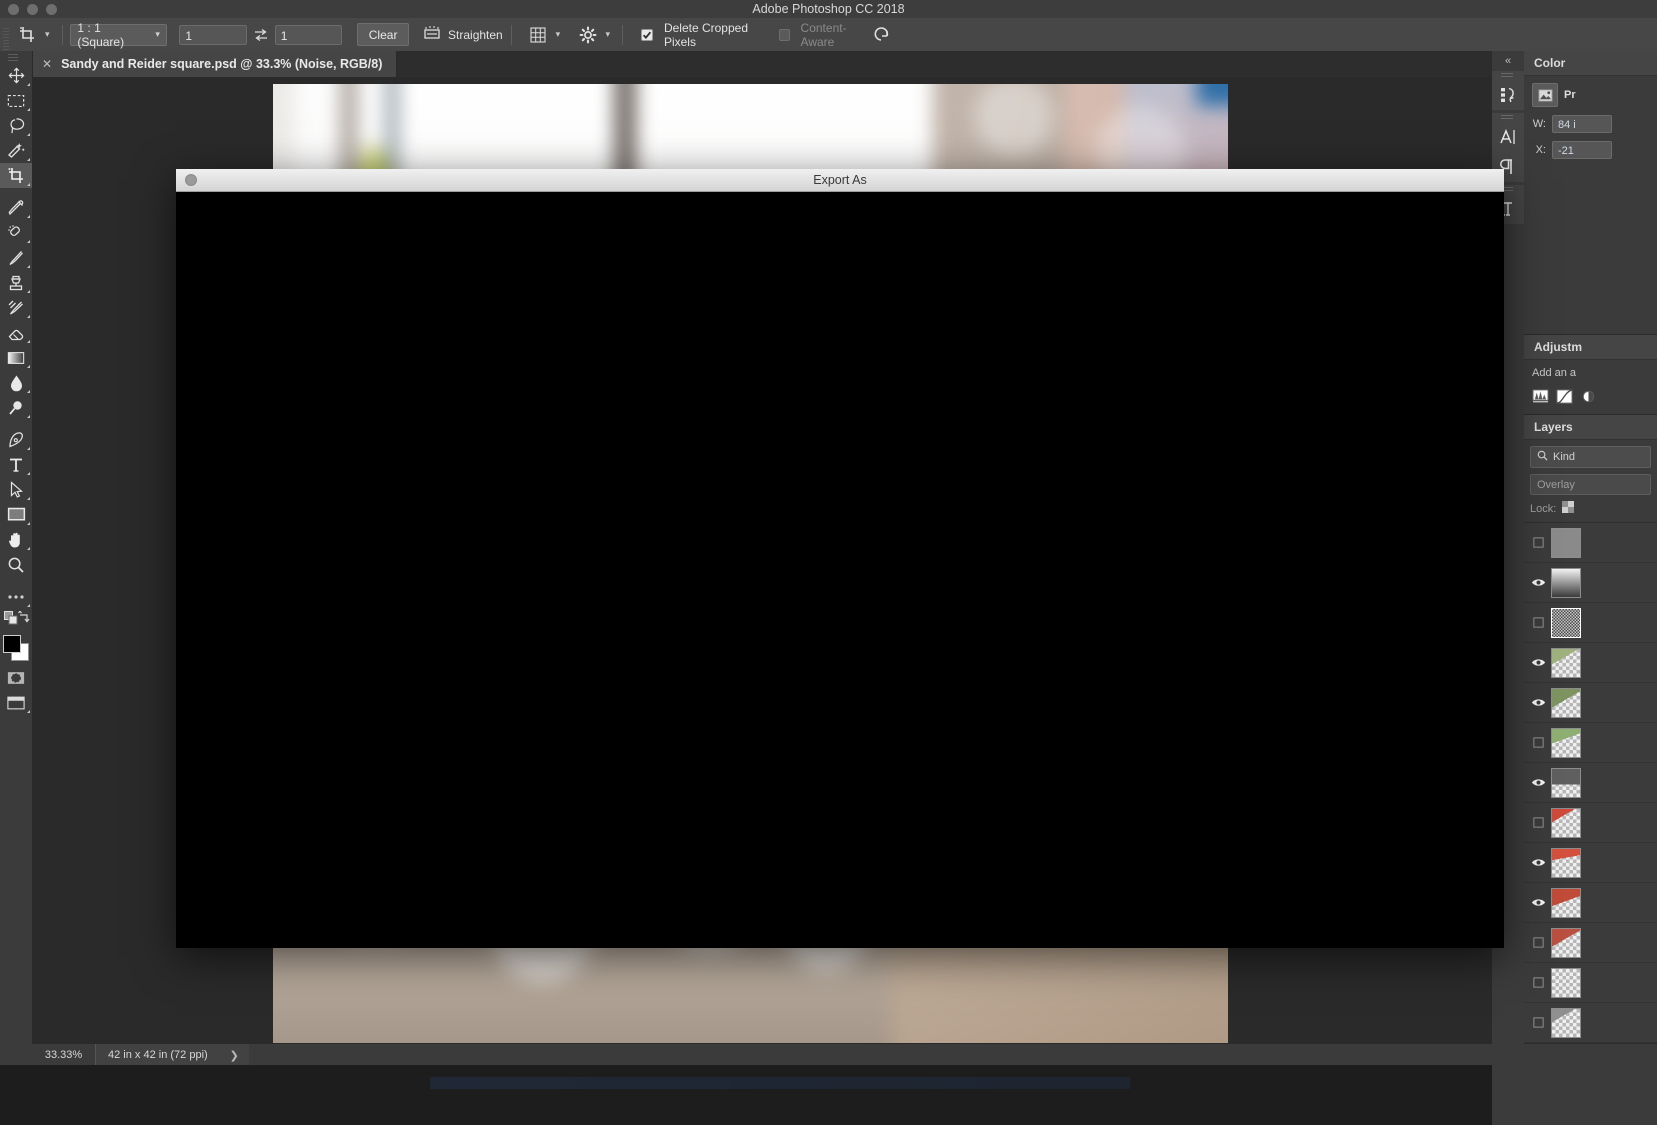 This screenshot has width=1657, height=1125. I want to click on reset-arrow-icon, so click(881, 34).